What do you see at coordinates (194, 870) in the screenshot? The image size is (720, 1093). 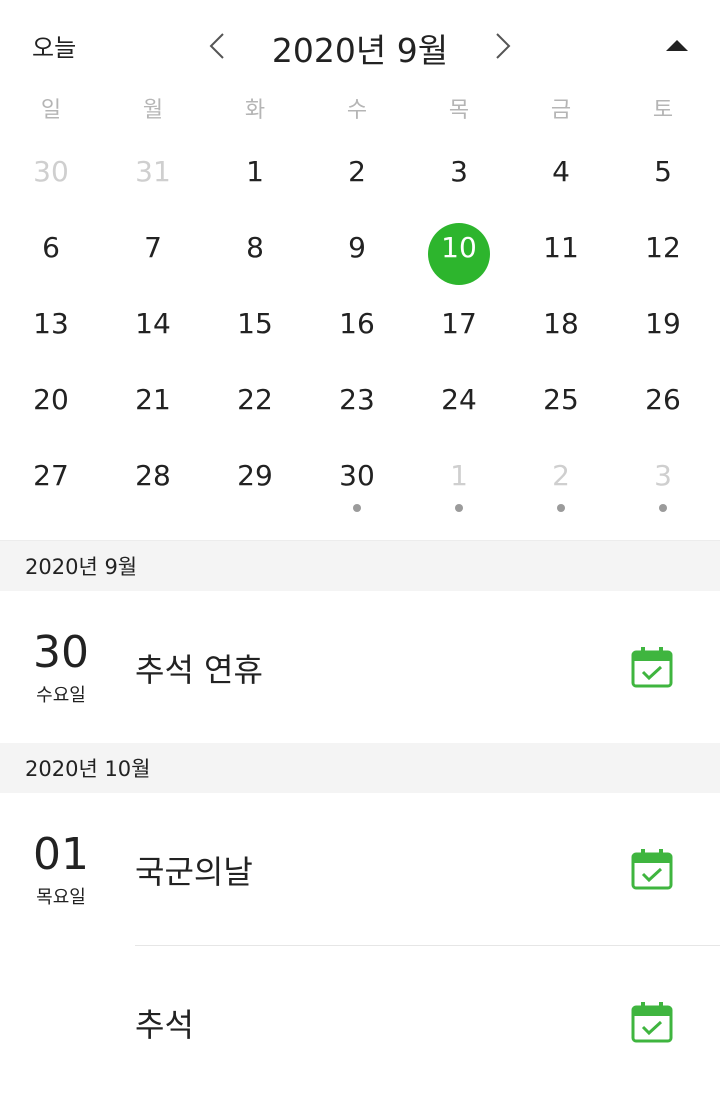 I see `event-title: 국군의날` at bounding box center [194, 870].